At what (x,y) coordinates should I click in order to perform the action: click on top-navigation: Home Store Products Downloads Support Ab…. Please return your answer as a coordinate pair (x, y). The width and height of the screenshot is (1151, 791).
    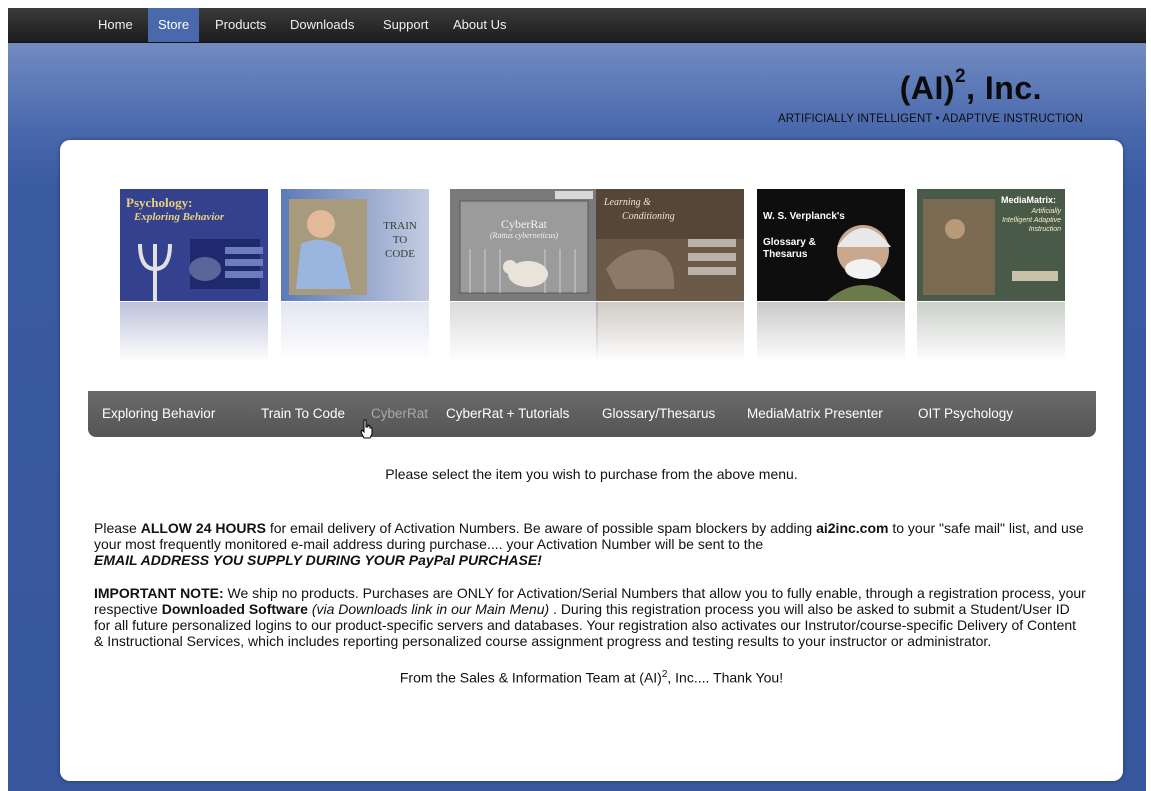
    Looking at the image, I should click on (577, 25).